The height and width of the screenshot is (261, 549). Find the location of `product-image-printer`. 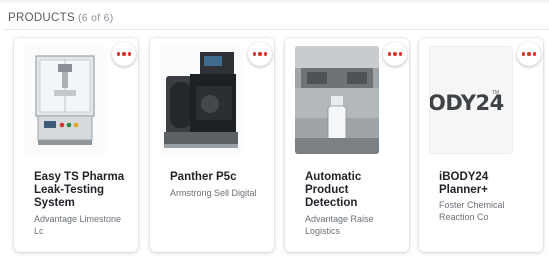

product-image-printer is located at coordinates (202, 100).